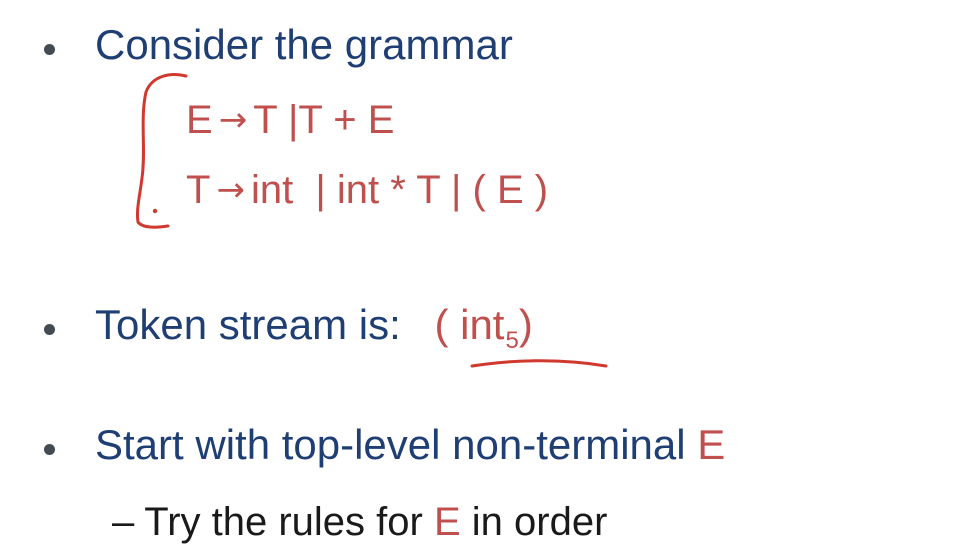  What do you see at coordinates (539, 363) in the screenshot?
I see `token-underline-annotation` at bounding box center [539, 363].